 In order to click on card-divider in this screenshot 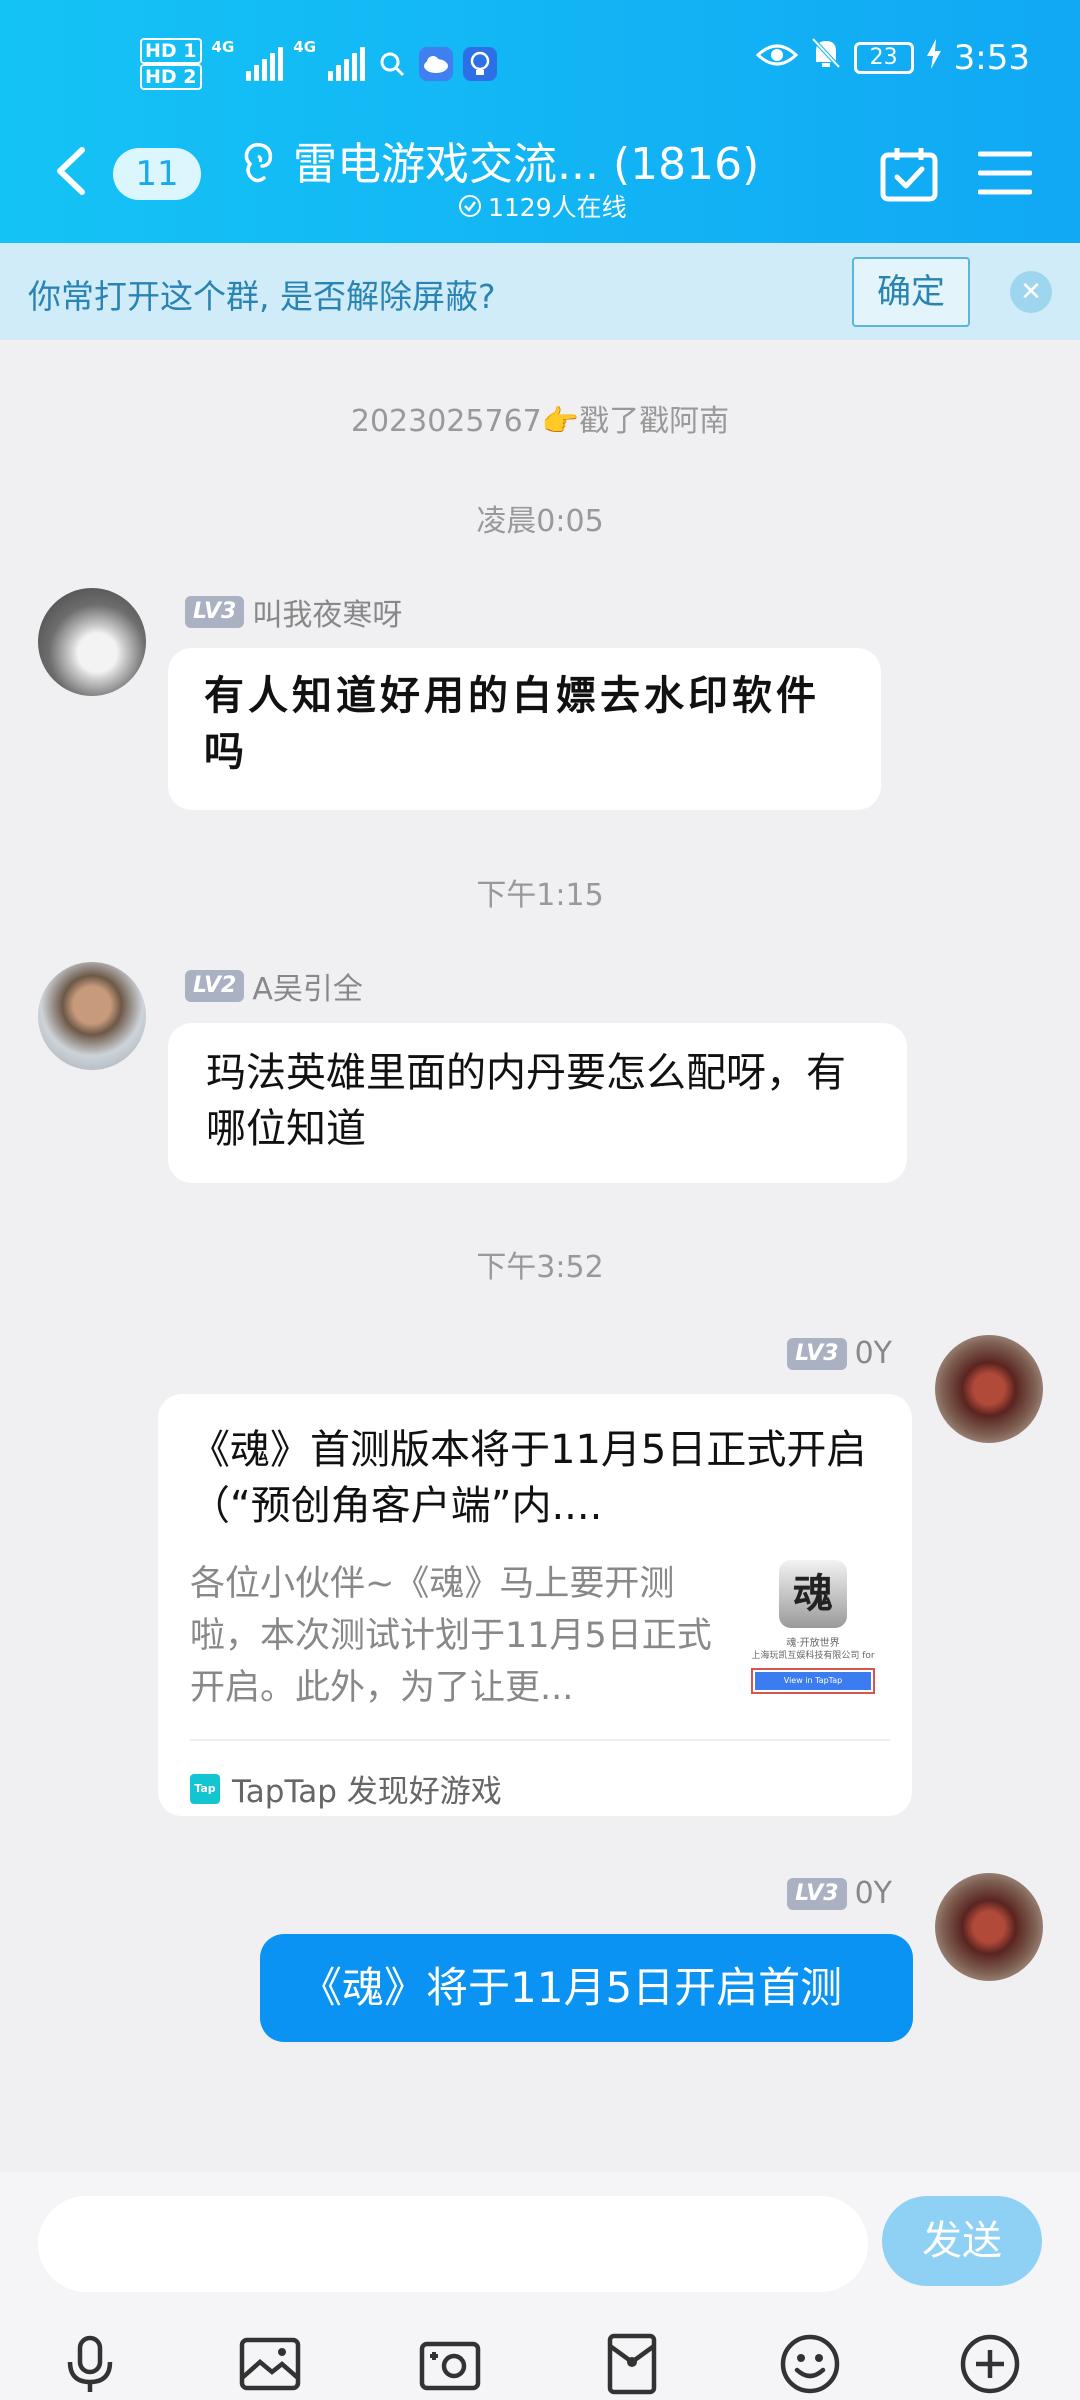, I will do `click(540, 1740)`.